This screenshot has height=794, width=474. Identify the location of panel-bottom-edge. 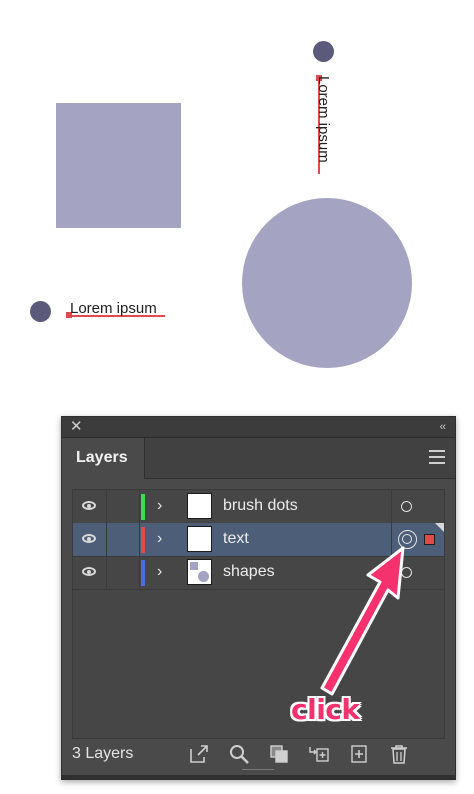
(258, 777).